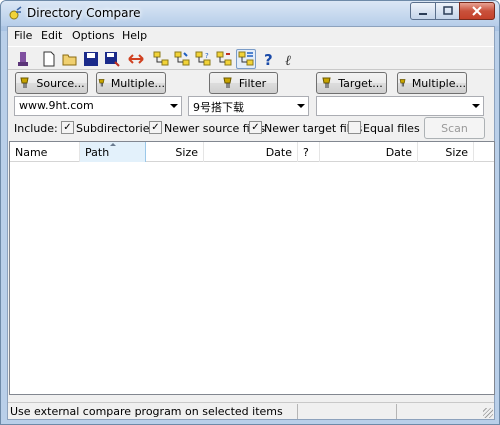 This screenshot has width=500, height=425. I want to click on include-label: Include:, so click(36, 128).